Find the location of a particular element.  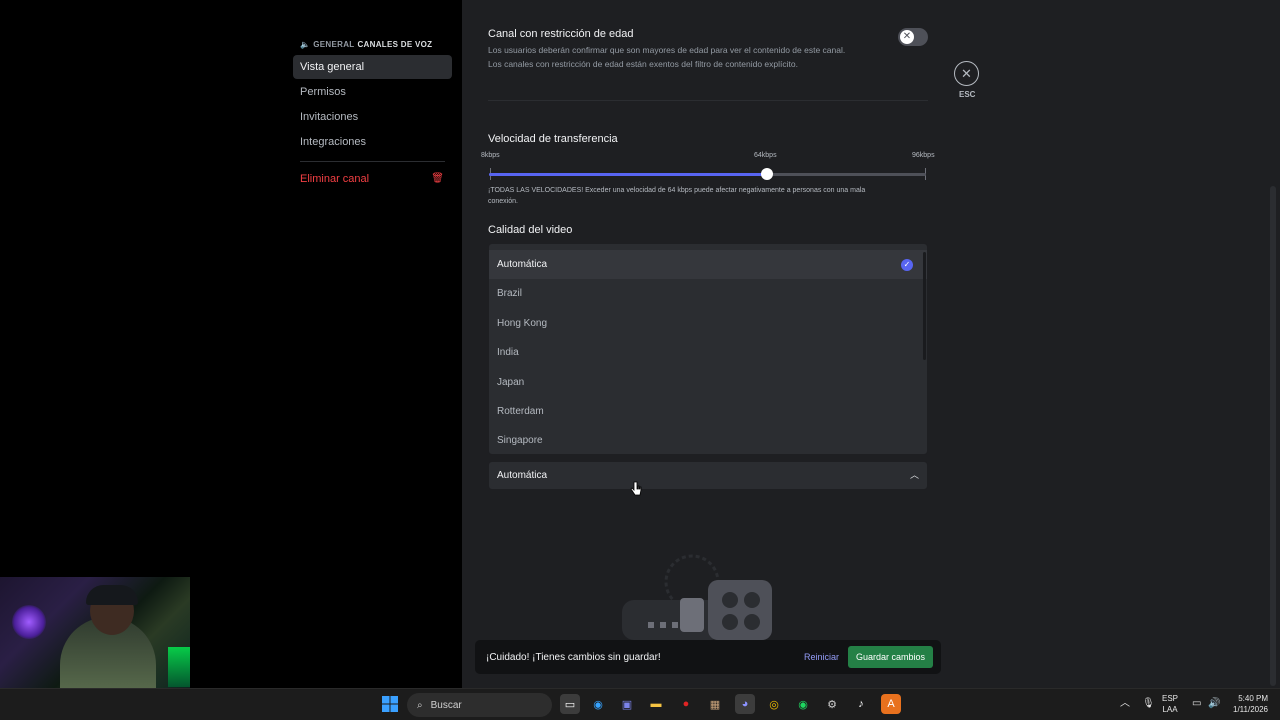

region-option-label: India is located at coordinates (508, 353).